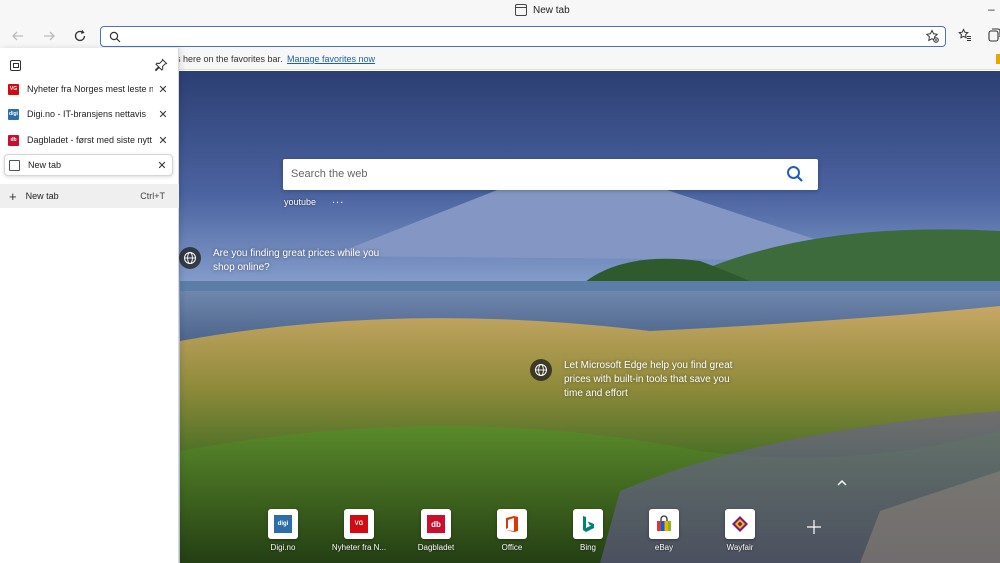  I want to click on arrow-right-icon, so click(49, 36).